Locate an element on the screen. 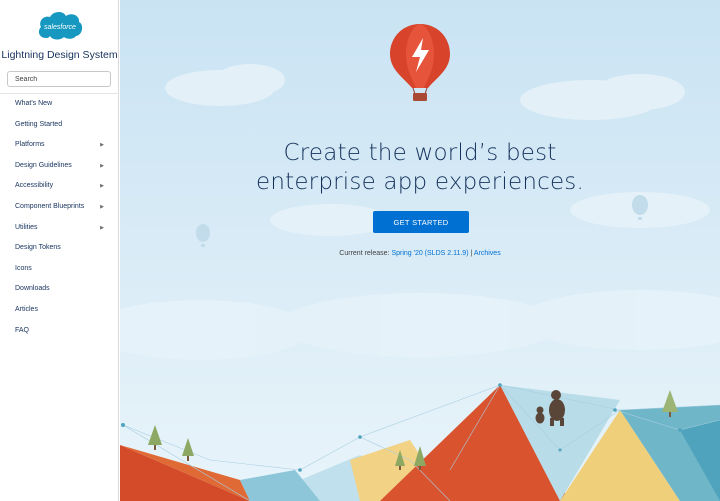 This screenshot has width=720, height=501. sidebar-item-label: Getting Started is located at coordinates (39, 124).